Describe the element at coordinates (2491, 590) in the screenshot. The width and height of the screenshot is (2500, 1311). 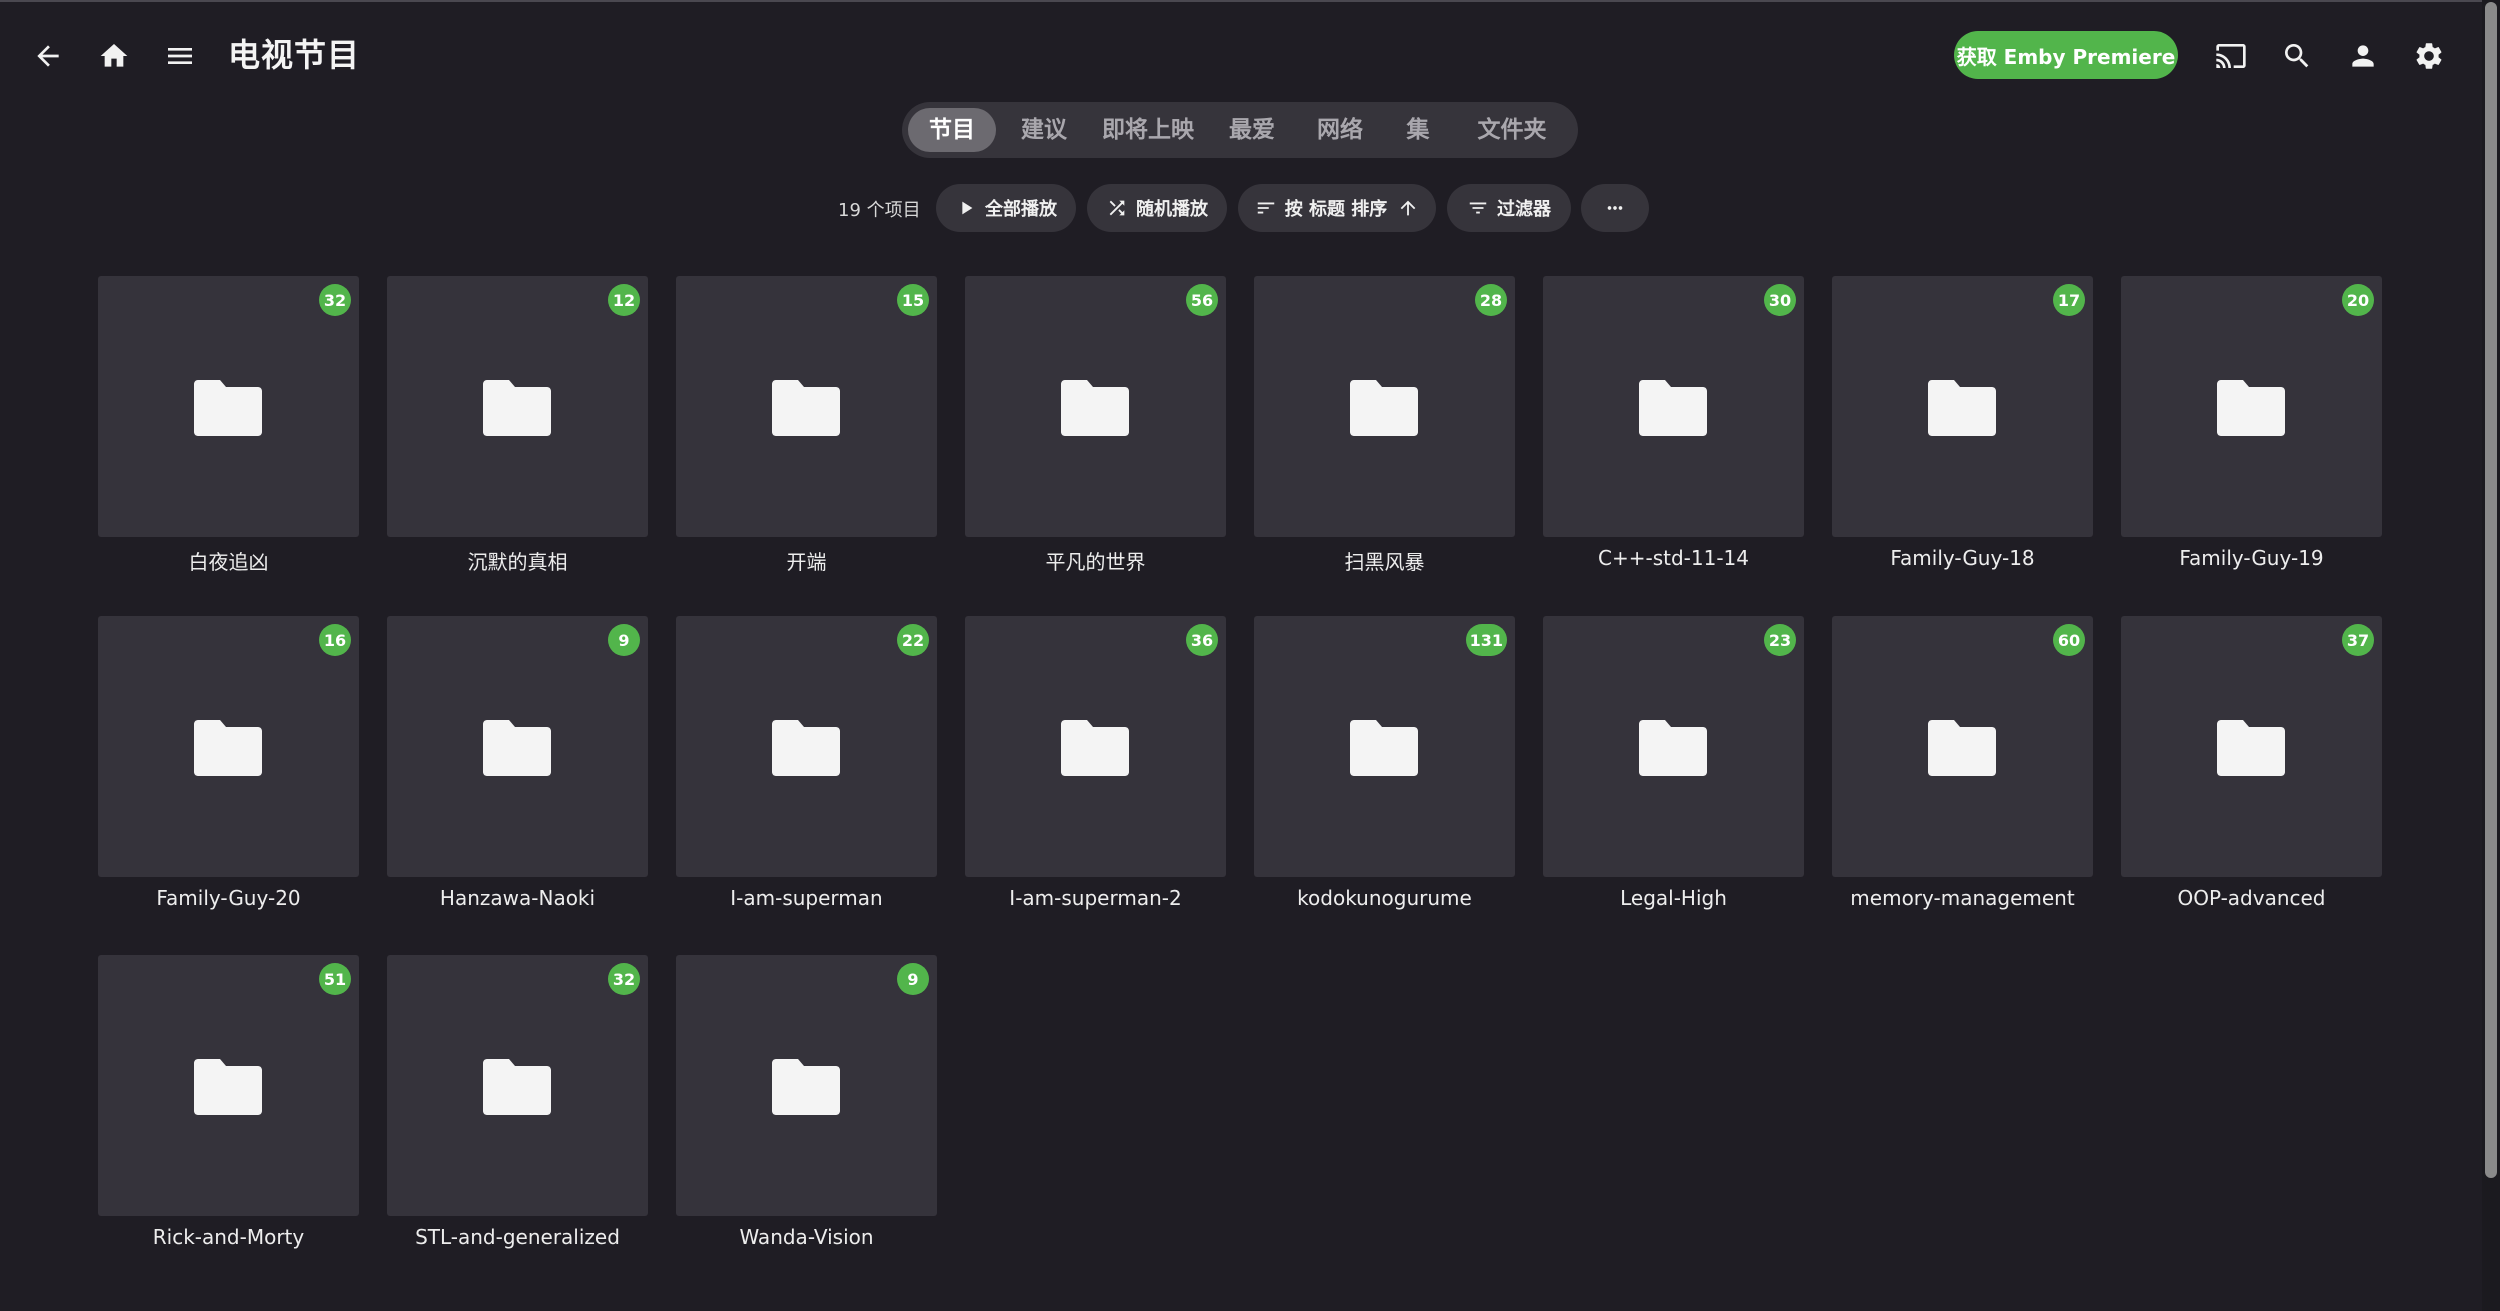
I see `scrollbar-thumb` at that location.